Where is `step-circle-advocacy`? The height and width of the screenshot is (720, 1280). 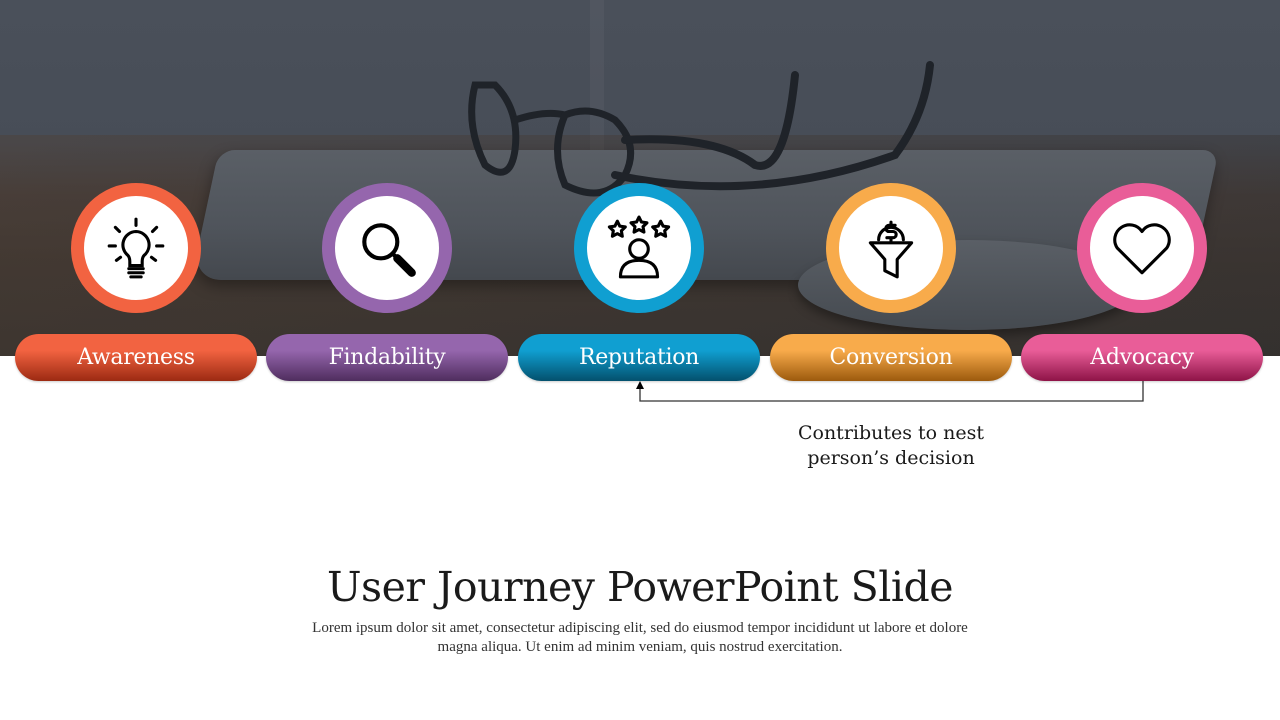
step-circle-advocacy is located at coordinates (1142, 248).